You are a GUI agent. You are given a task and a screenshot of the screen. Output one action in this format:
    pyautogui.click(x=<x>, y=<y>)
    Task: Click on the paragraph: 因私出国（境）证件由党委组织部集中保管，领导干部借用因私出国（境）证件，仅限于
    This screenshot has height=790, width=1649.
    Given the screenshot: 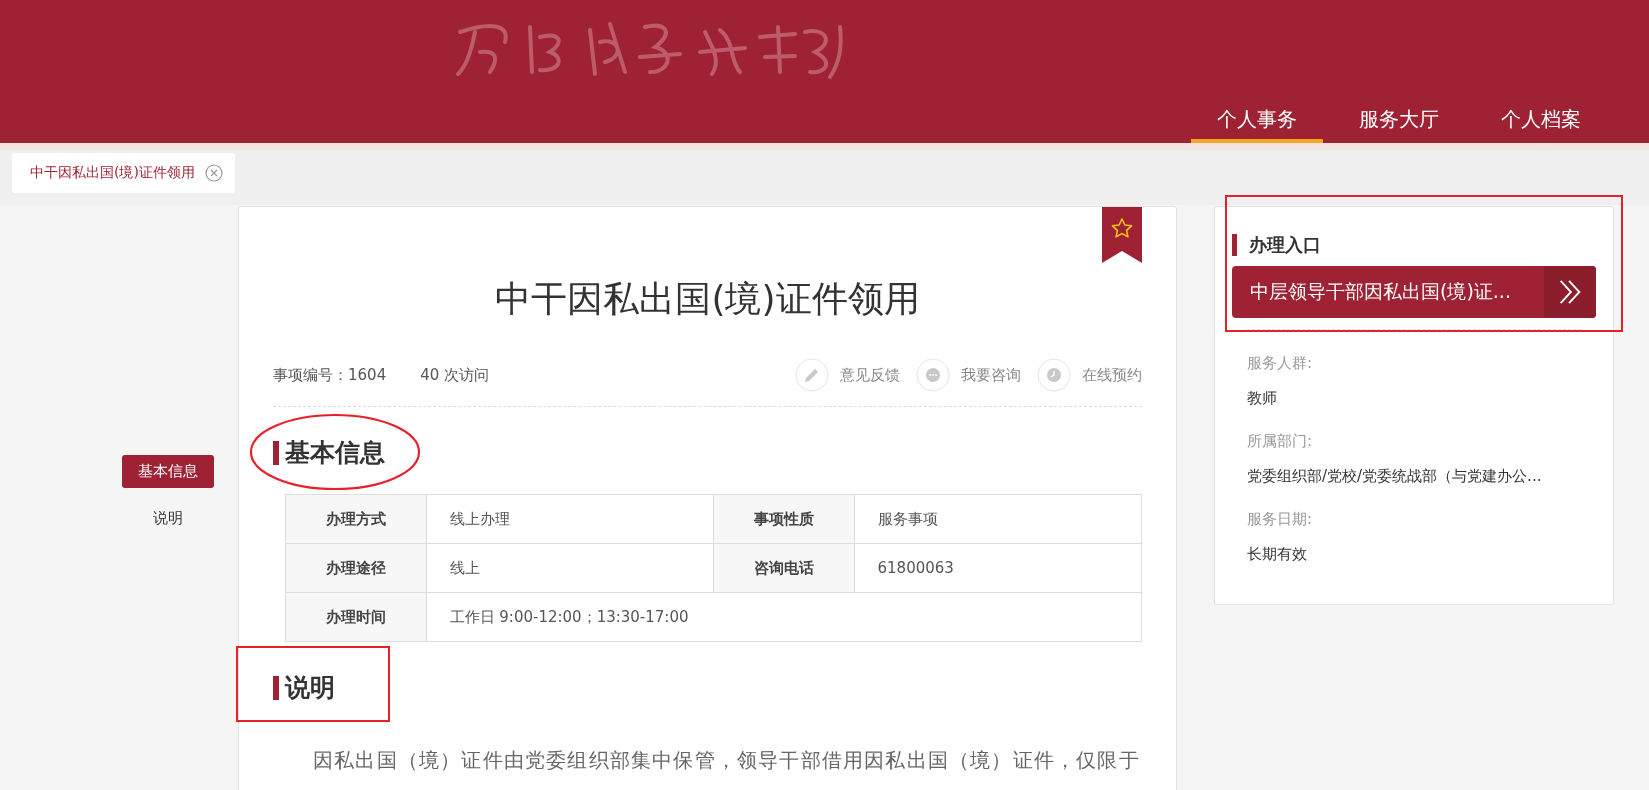 What is the action you would take?
    pyautogui.click(x=726, y=760)
    